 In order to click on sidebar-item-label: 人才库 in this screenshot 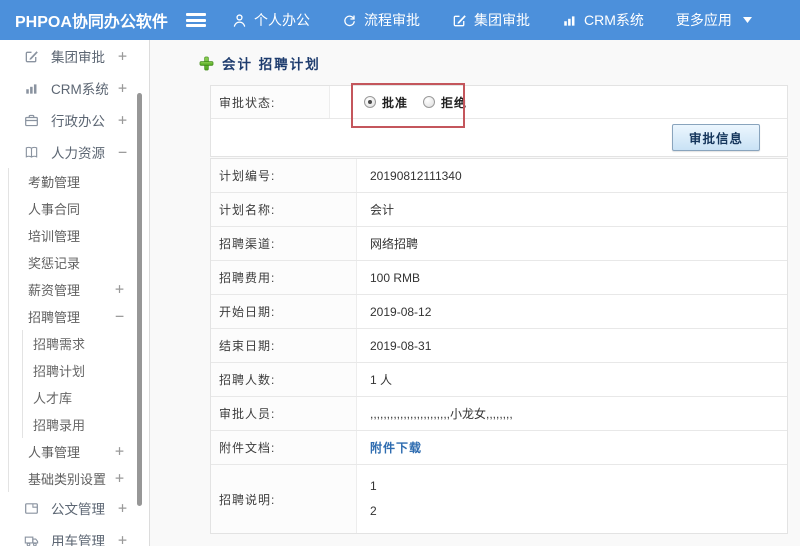, I will do `click(53, 398)`.